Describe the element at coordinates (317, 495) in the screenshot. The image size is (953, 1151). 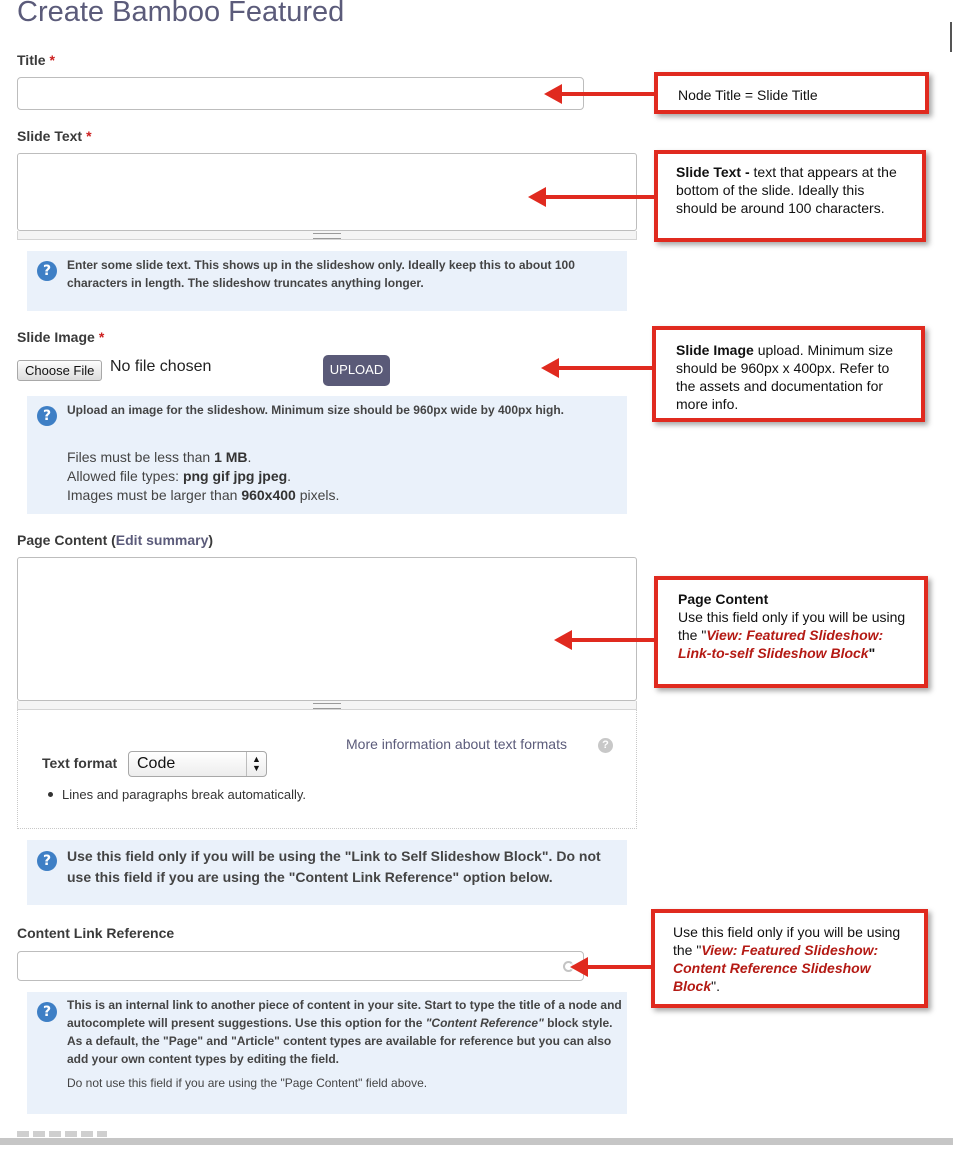
I see `dims-suffix: pixels.` at that location.